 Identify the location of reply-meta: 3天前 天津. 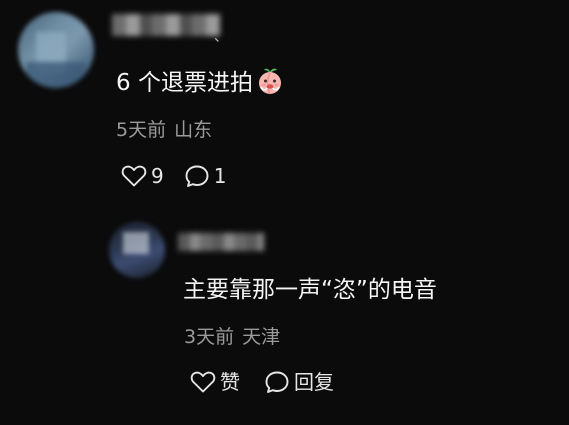
(232, 337).